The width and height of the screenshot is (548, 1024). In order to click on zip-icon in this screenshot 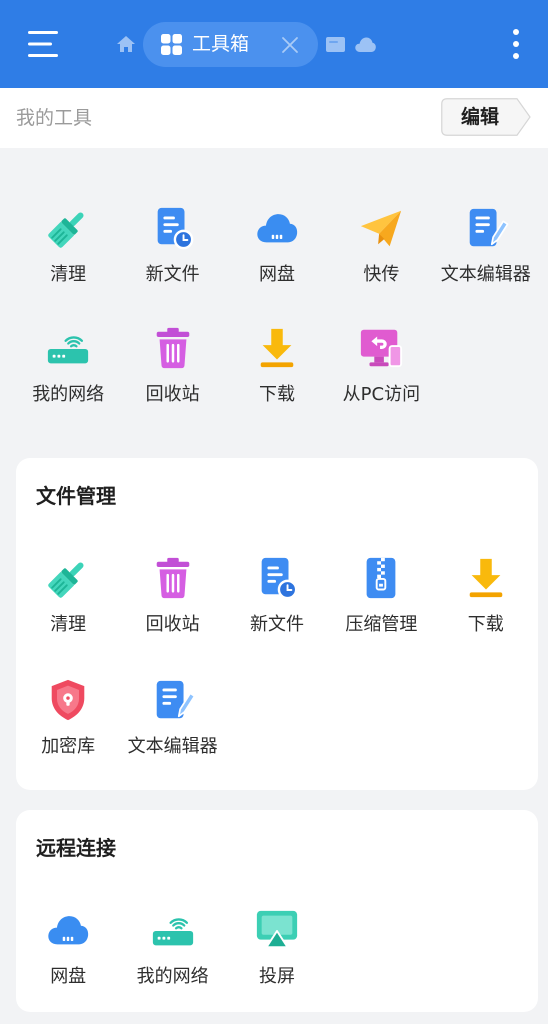, I will do `click(381, 578)`.